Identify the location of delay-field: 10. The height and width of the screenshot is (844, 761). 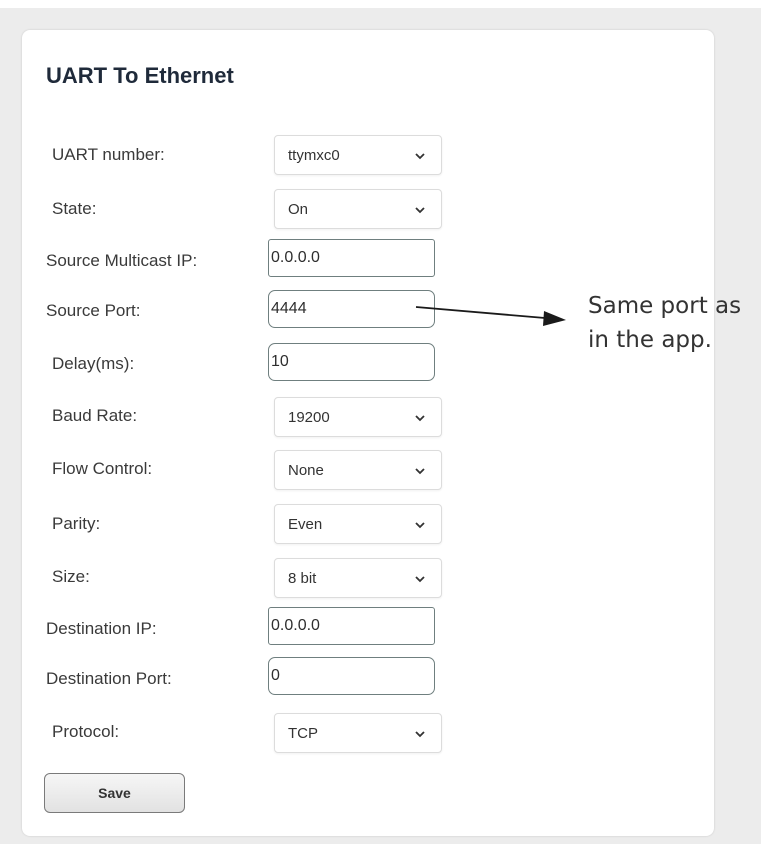
(351, 362).